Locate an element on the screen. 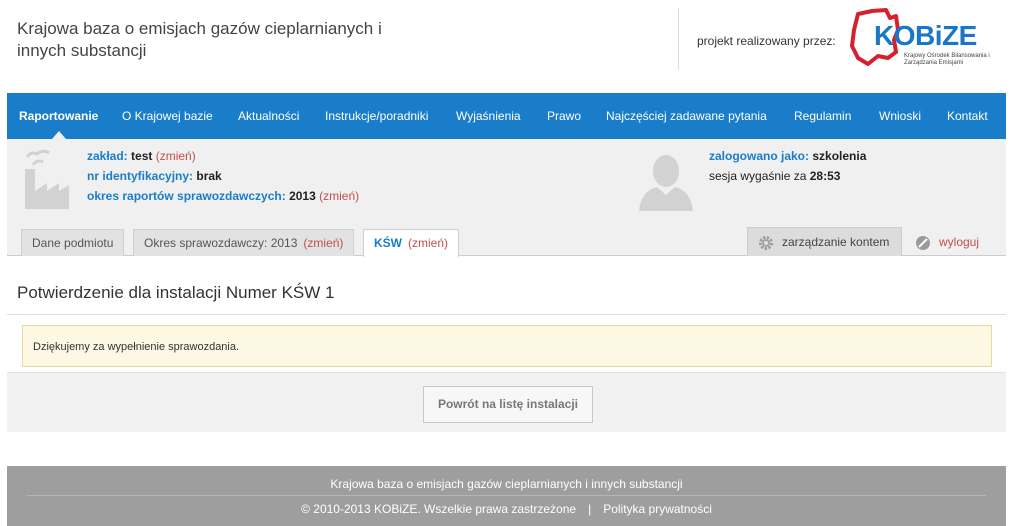 This screenshot has width=1011, height=526. account-management-label: zarządzanie kontem is located at coordinates (836, 242).